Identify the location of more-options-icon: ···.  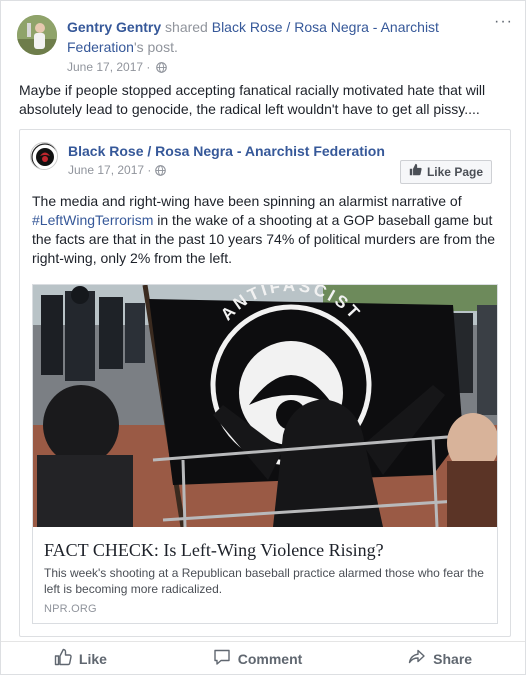
(503, 22).